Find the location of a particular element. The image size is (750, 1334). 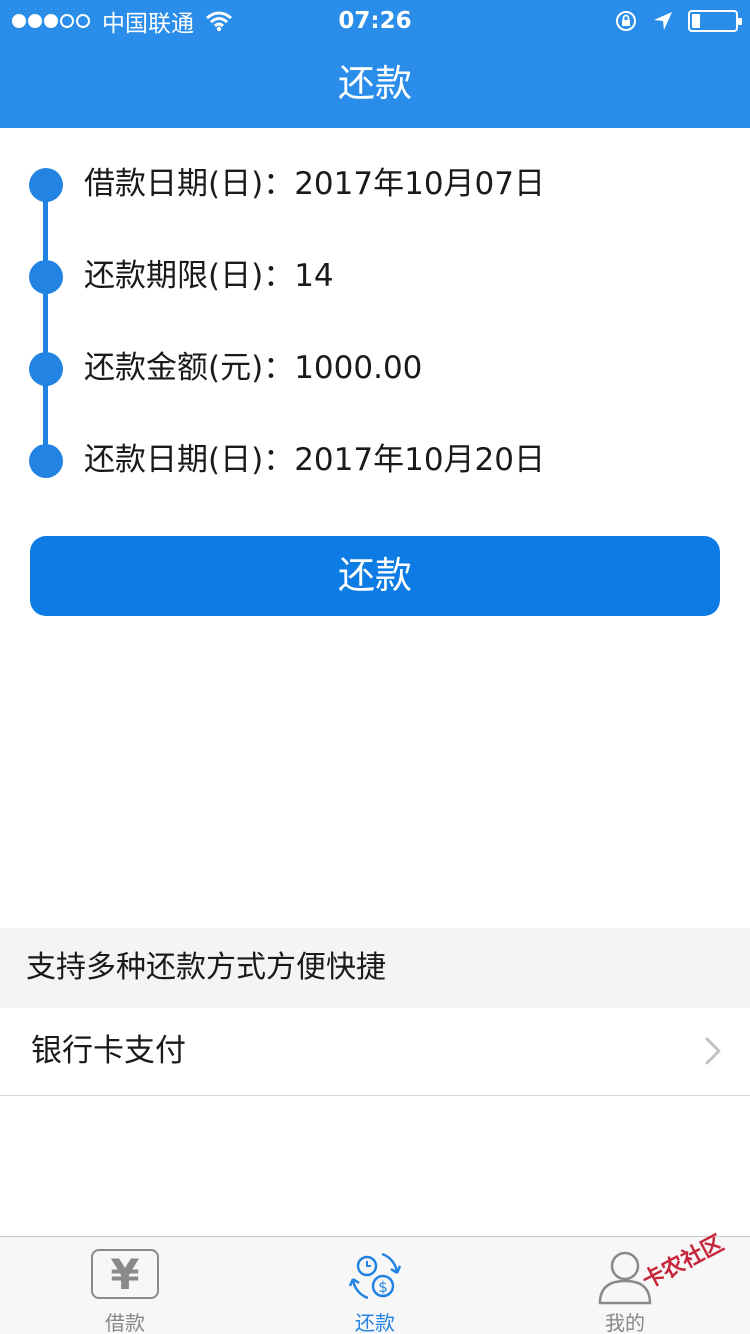

timeline-label: 还款期限(日)： is located at coordinates (189, 276).